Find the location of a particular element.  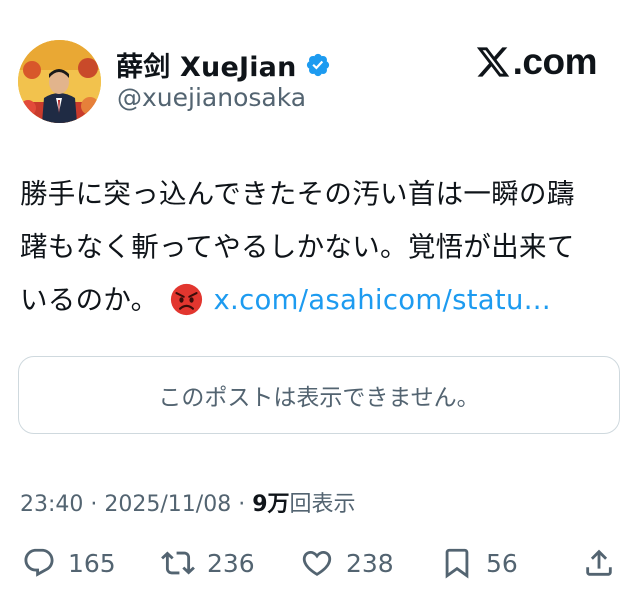

reply-icon is located at coordinates (39, 562).